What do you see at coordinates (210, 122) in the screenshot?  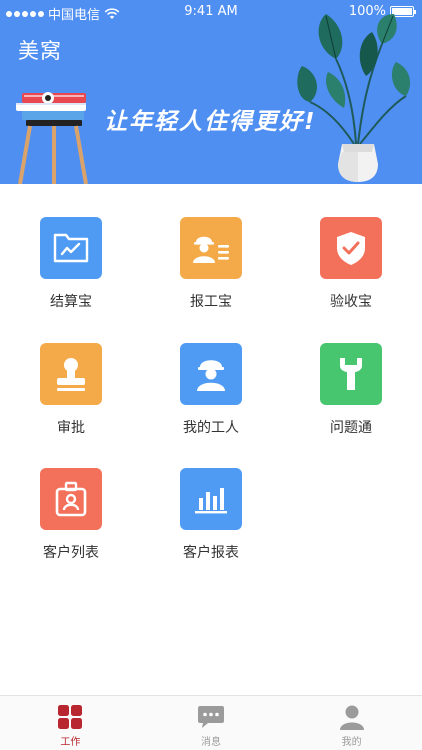 I see `slogan: 让年轻人住得更好!` at bounding box center [210, 122].